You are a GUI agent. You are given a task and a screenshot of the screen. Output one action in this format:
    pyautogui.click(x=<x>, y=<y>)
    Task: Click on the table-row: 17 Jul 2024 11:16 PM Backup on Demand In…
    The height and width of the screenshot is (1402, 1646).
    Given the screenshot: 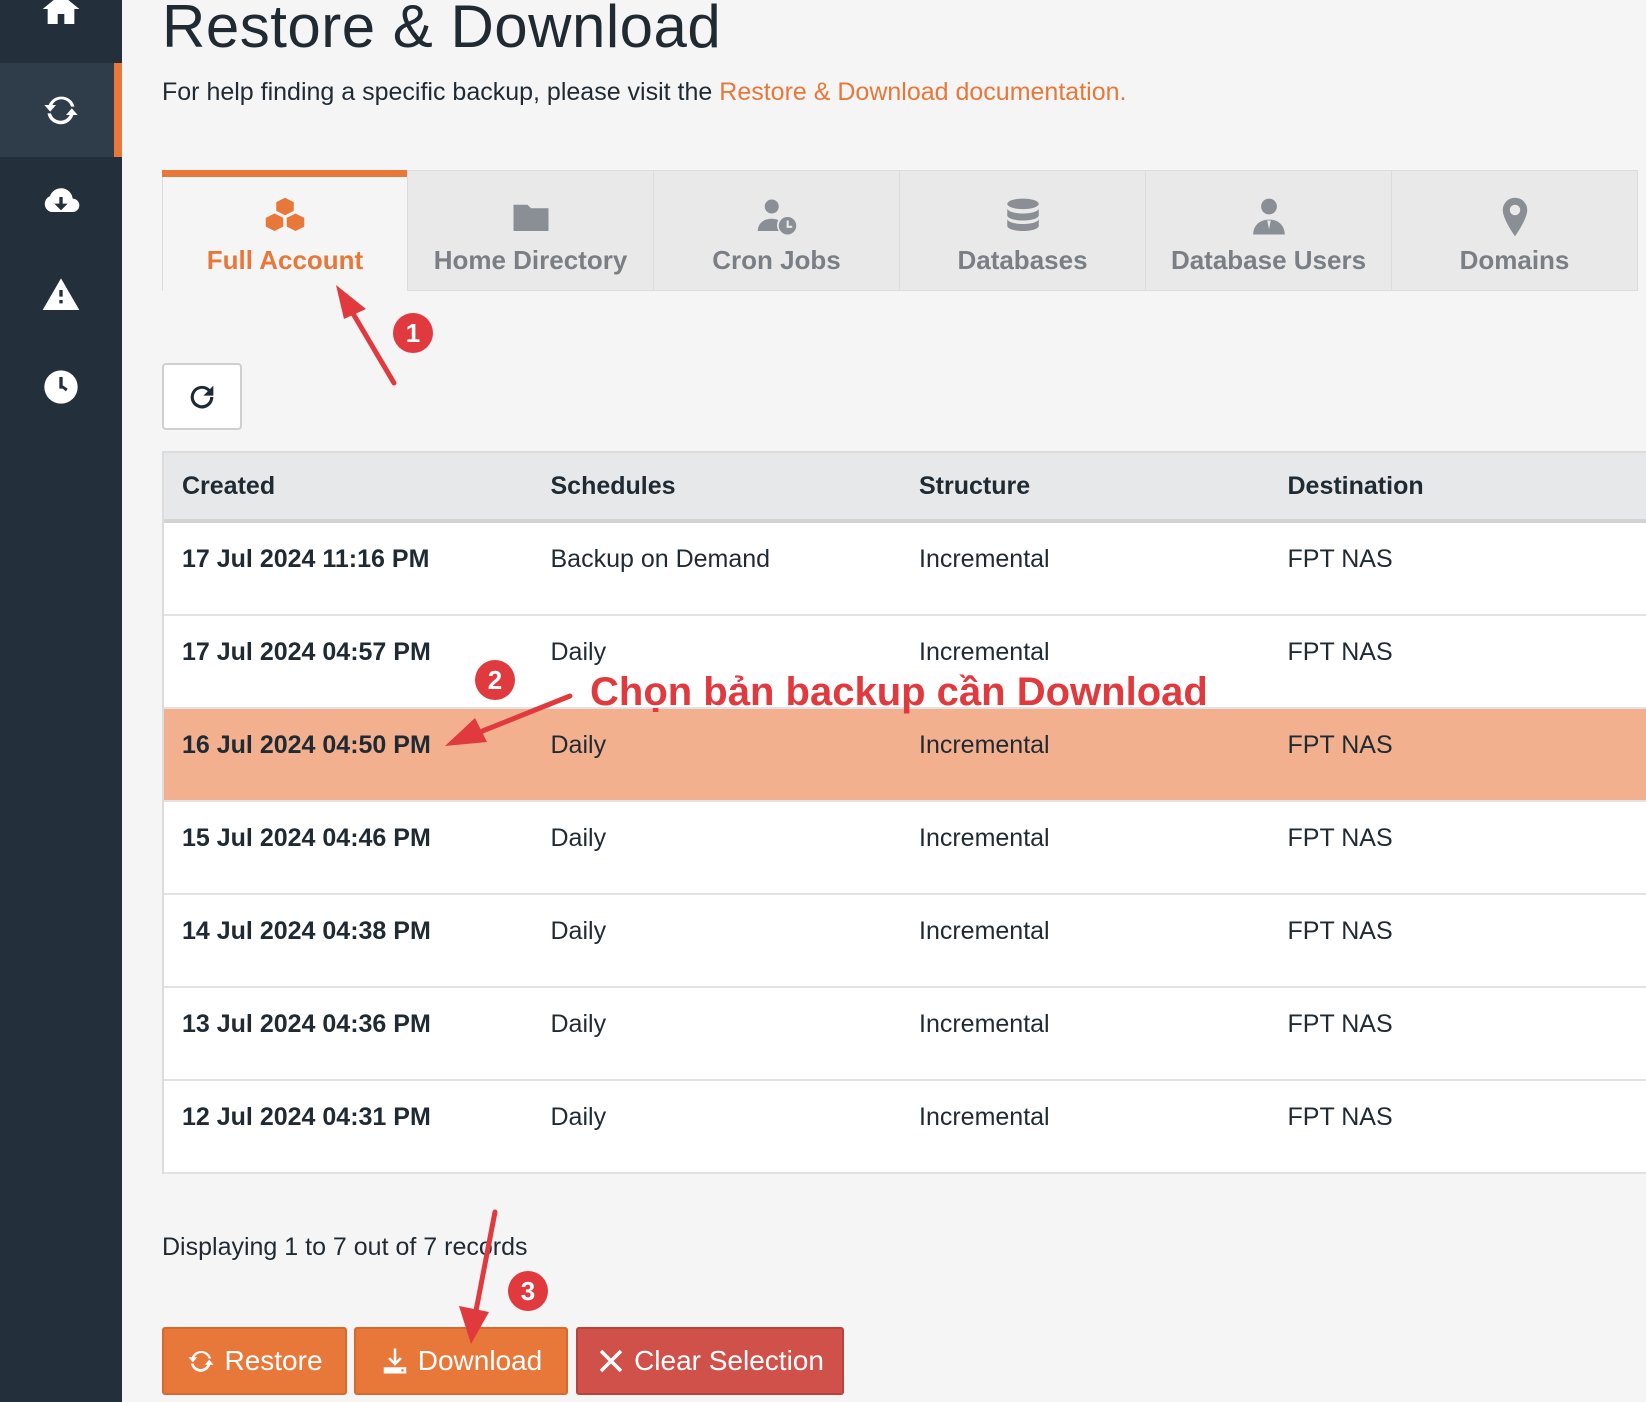 What is the action you would take?
    pyautogui.click(x=905, y=569)
    